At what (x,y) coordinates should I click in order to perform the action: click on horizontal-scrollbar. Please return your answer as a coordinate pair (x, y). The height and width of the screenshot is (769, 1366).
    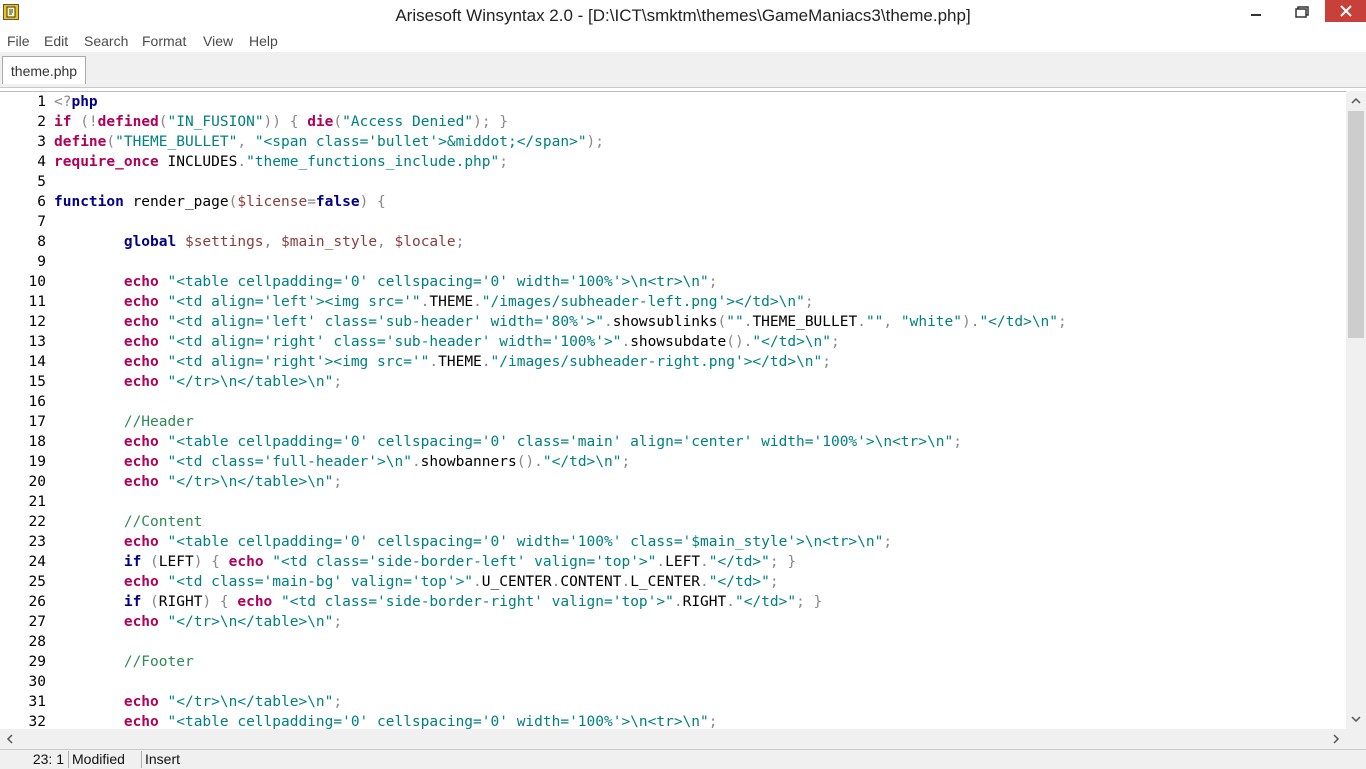
    Looking at the image, I should click on (673, 739).